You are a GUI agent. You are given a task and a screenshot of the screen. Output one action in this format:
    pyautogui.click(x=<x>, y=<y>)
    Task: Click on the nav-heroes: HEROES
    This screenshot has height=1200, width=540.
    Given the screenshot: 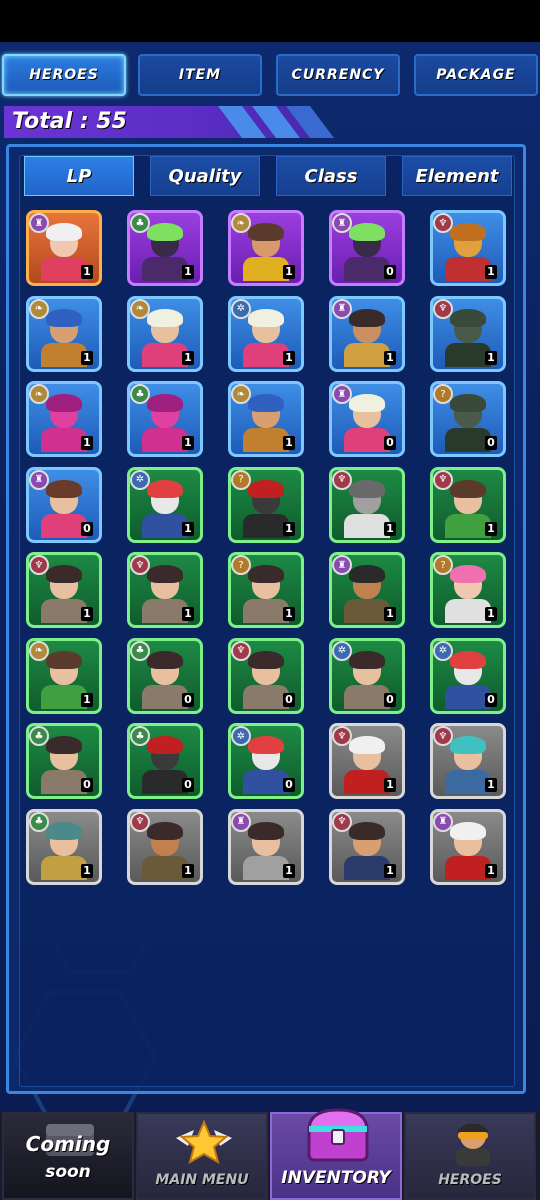 What is the action you would take?
    pyautogui.click(x=470, y=1156)
    